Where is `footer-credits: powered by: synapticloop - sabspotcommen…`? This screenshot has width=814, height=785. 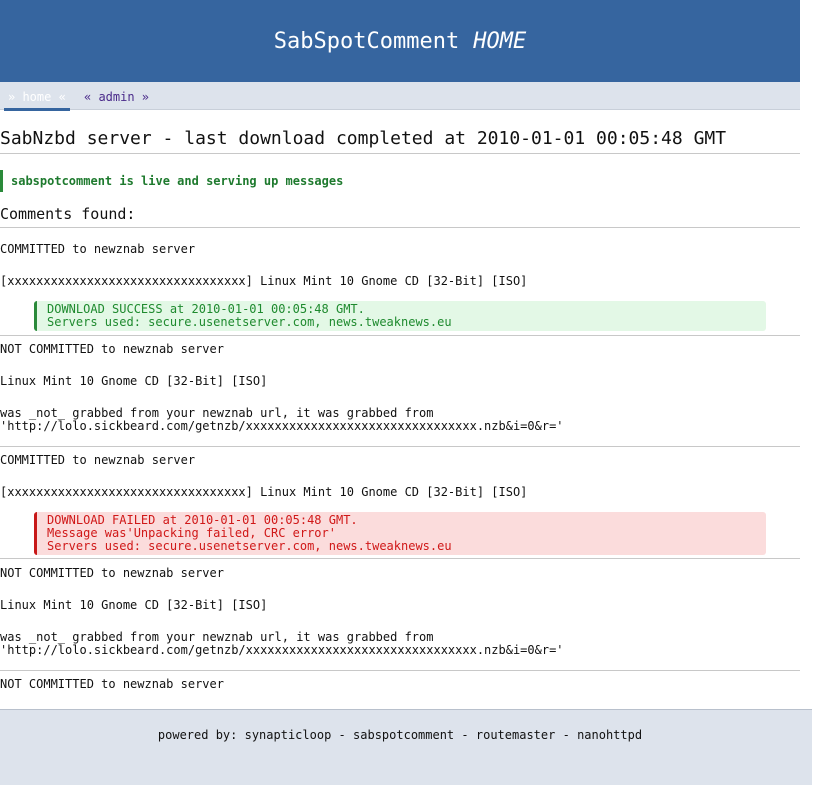 footer-credits: powered by: synapticloop - sabspotcommen… is located at coordinates (400, 735).